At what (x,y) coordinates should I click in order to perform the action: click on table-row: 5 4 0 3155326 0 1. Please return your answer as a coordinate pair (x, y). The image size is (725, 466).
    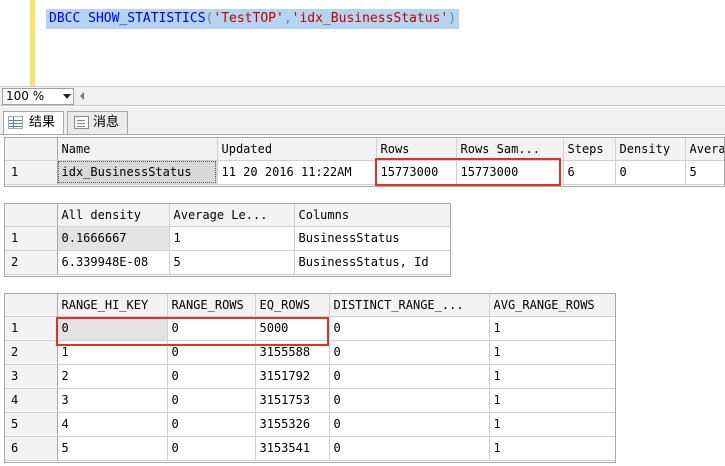
    Looking at the image, I should click on (310, 424).